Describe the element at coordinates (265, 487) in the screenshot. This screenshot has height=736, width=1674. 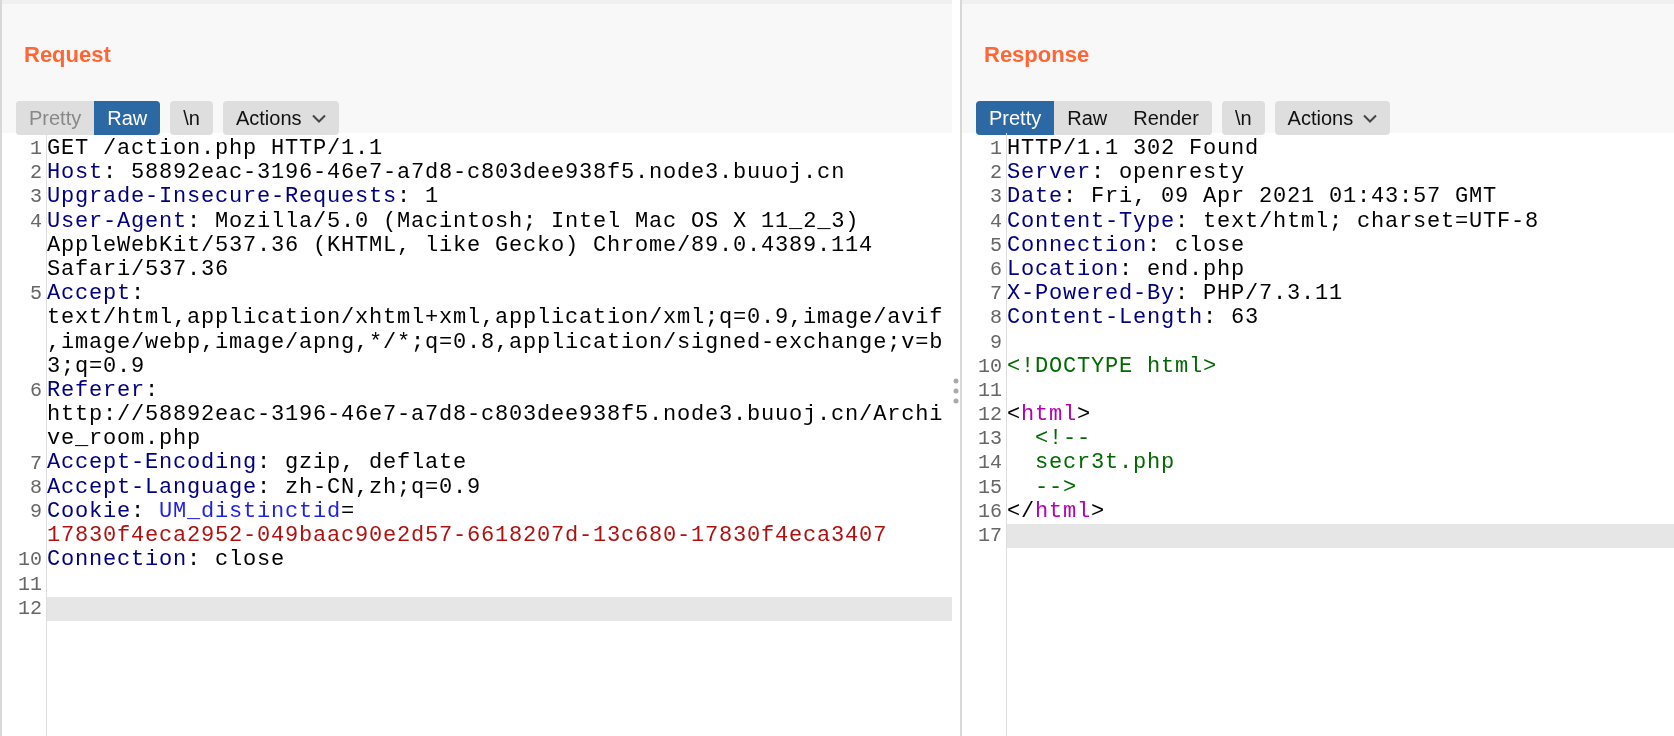
I see `code-line: Accept-Language: zh-CN,zh;q=0.9` at that location.